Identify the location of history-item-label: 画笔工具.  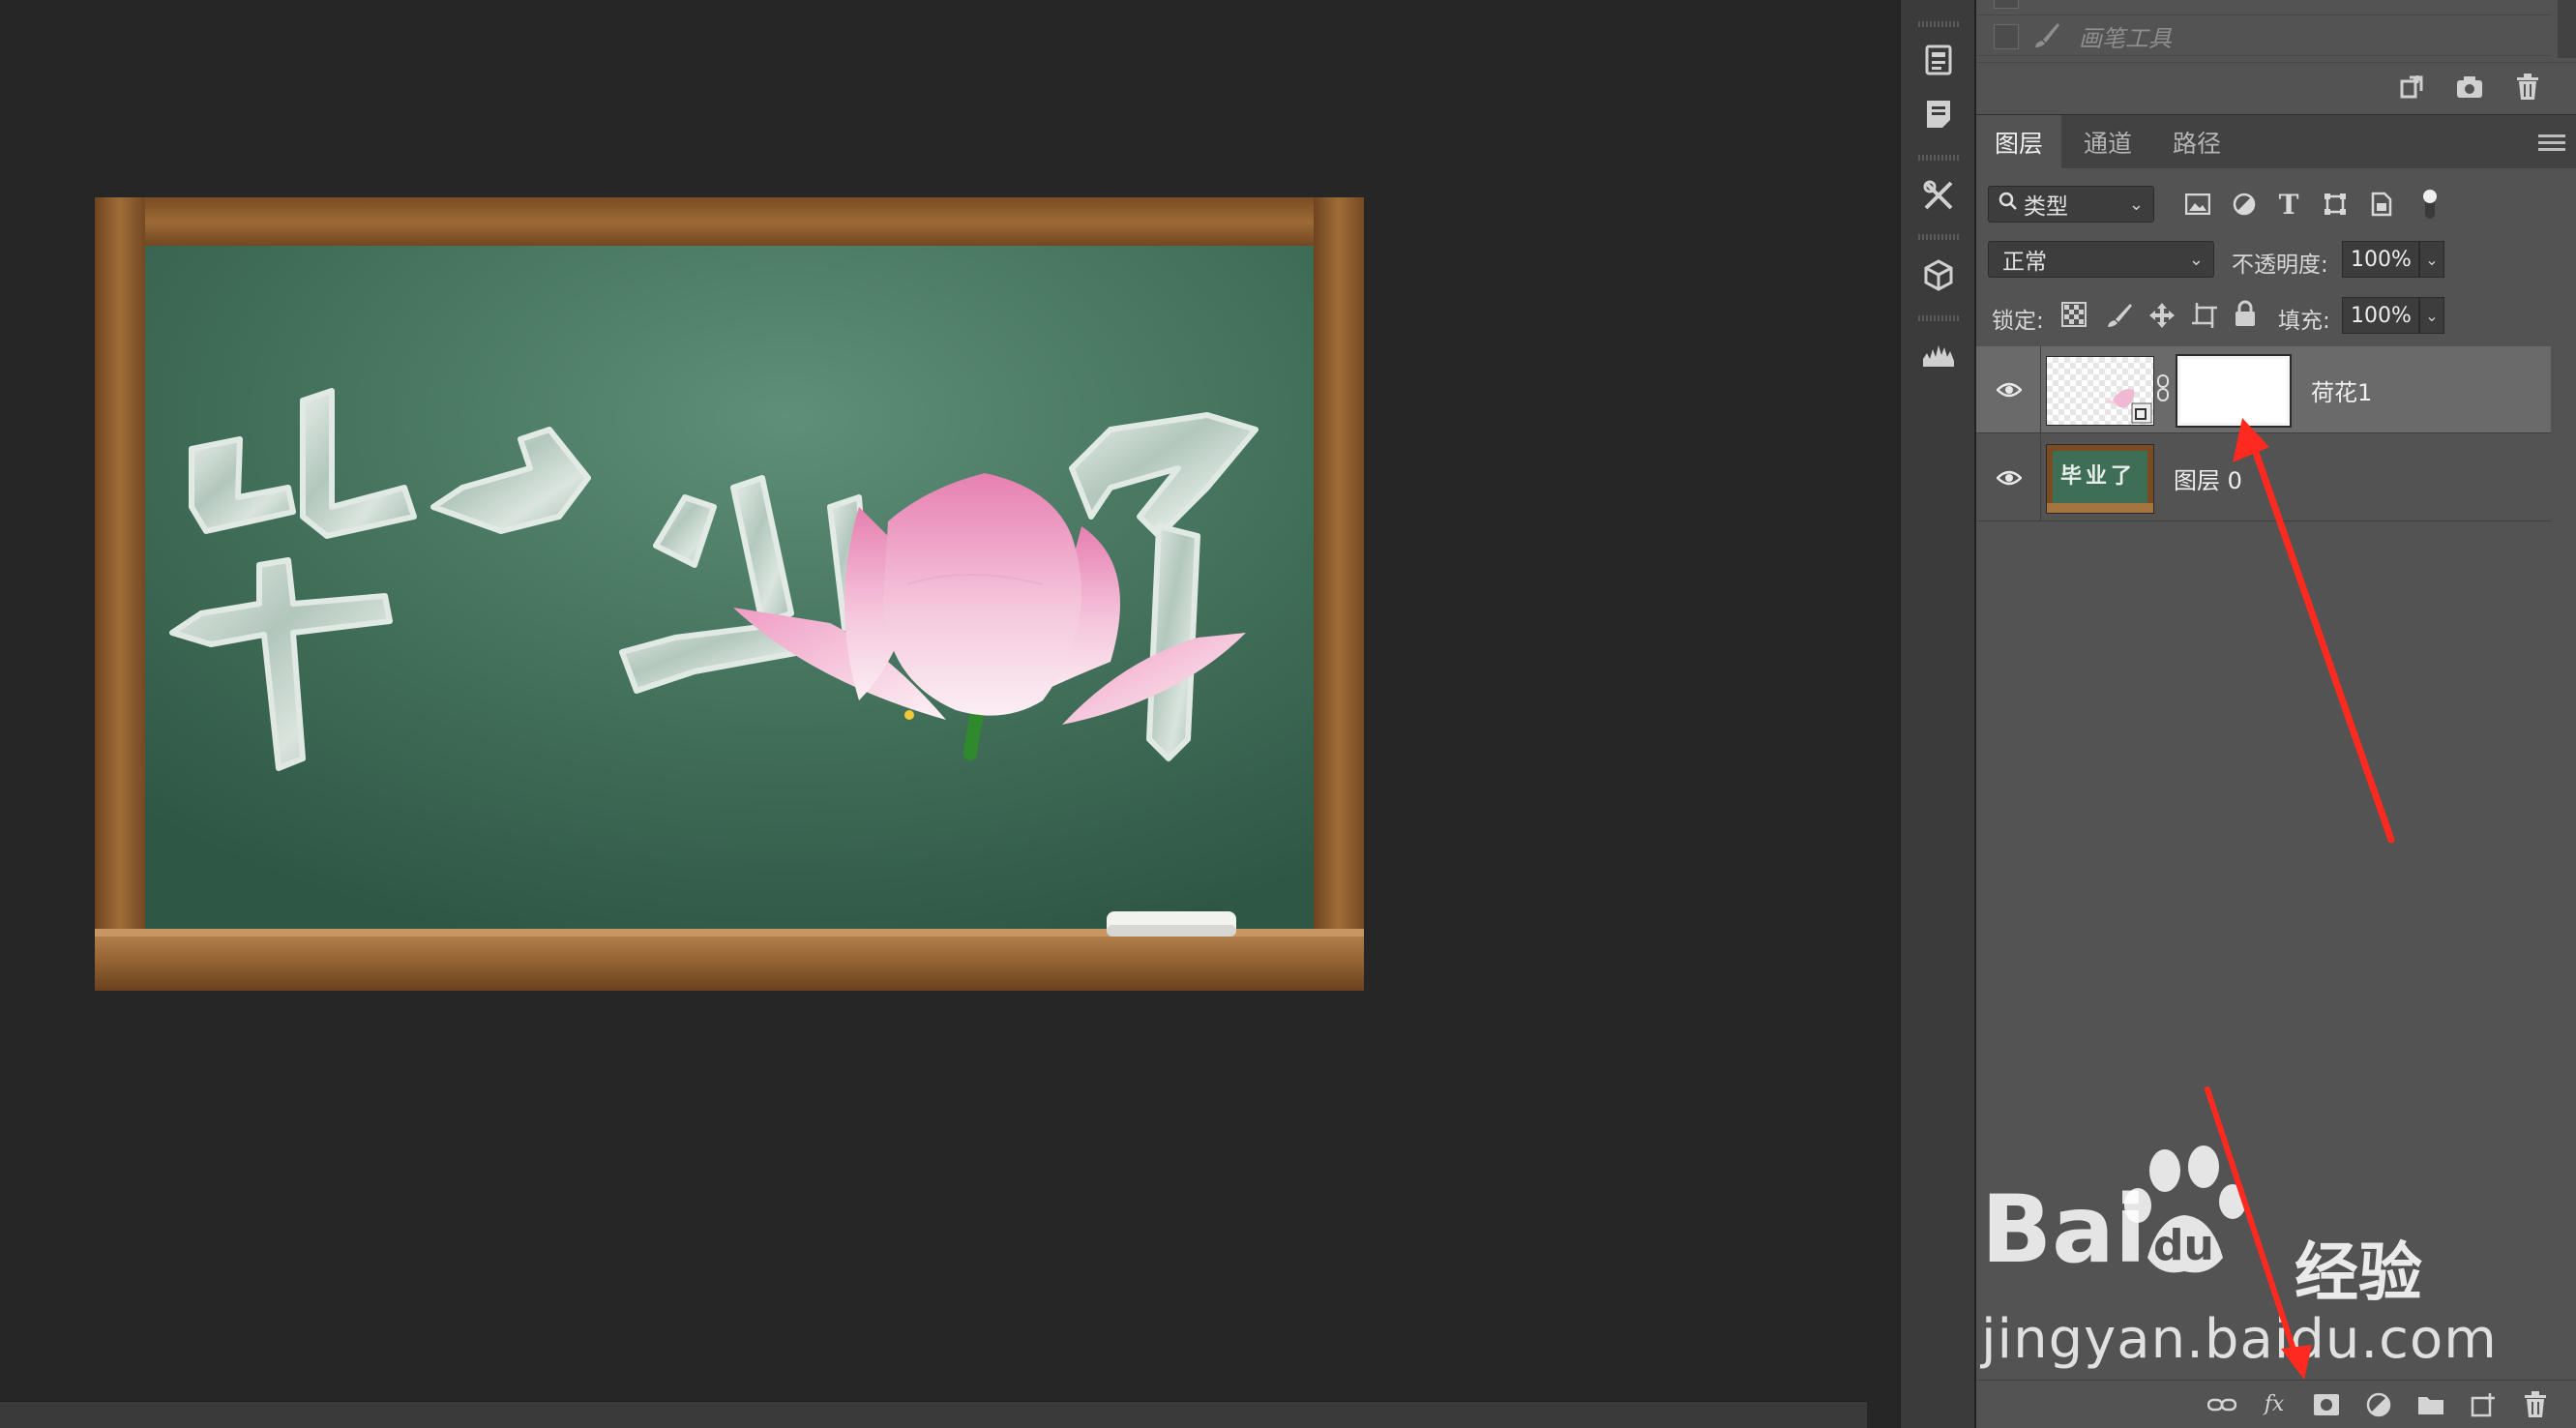
(2125, 39).